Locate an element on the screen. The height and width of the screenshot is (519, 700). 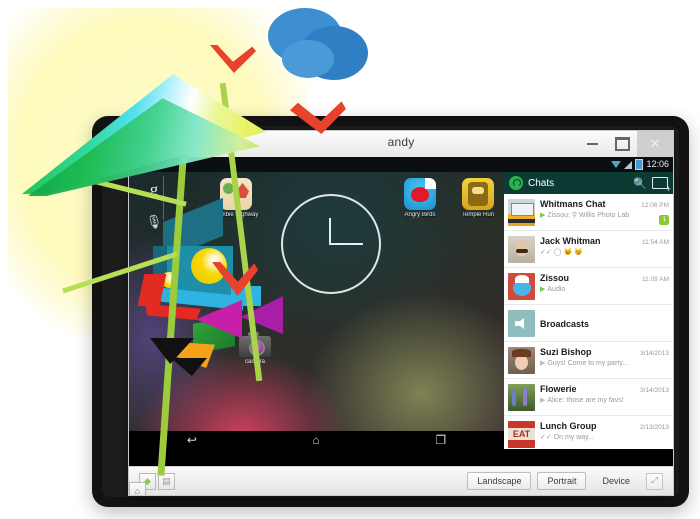
chat-list-item: Broadcasts is located at coordinates (588, 323).